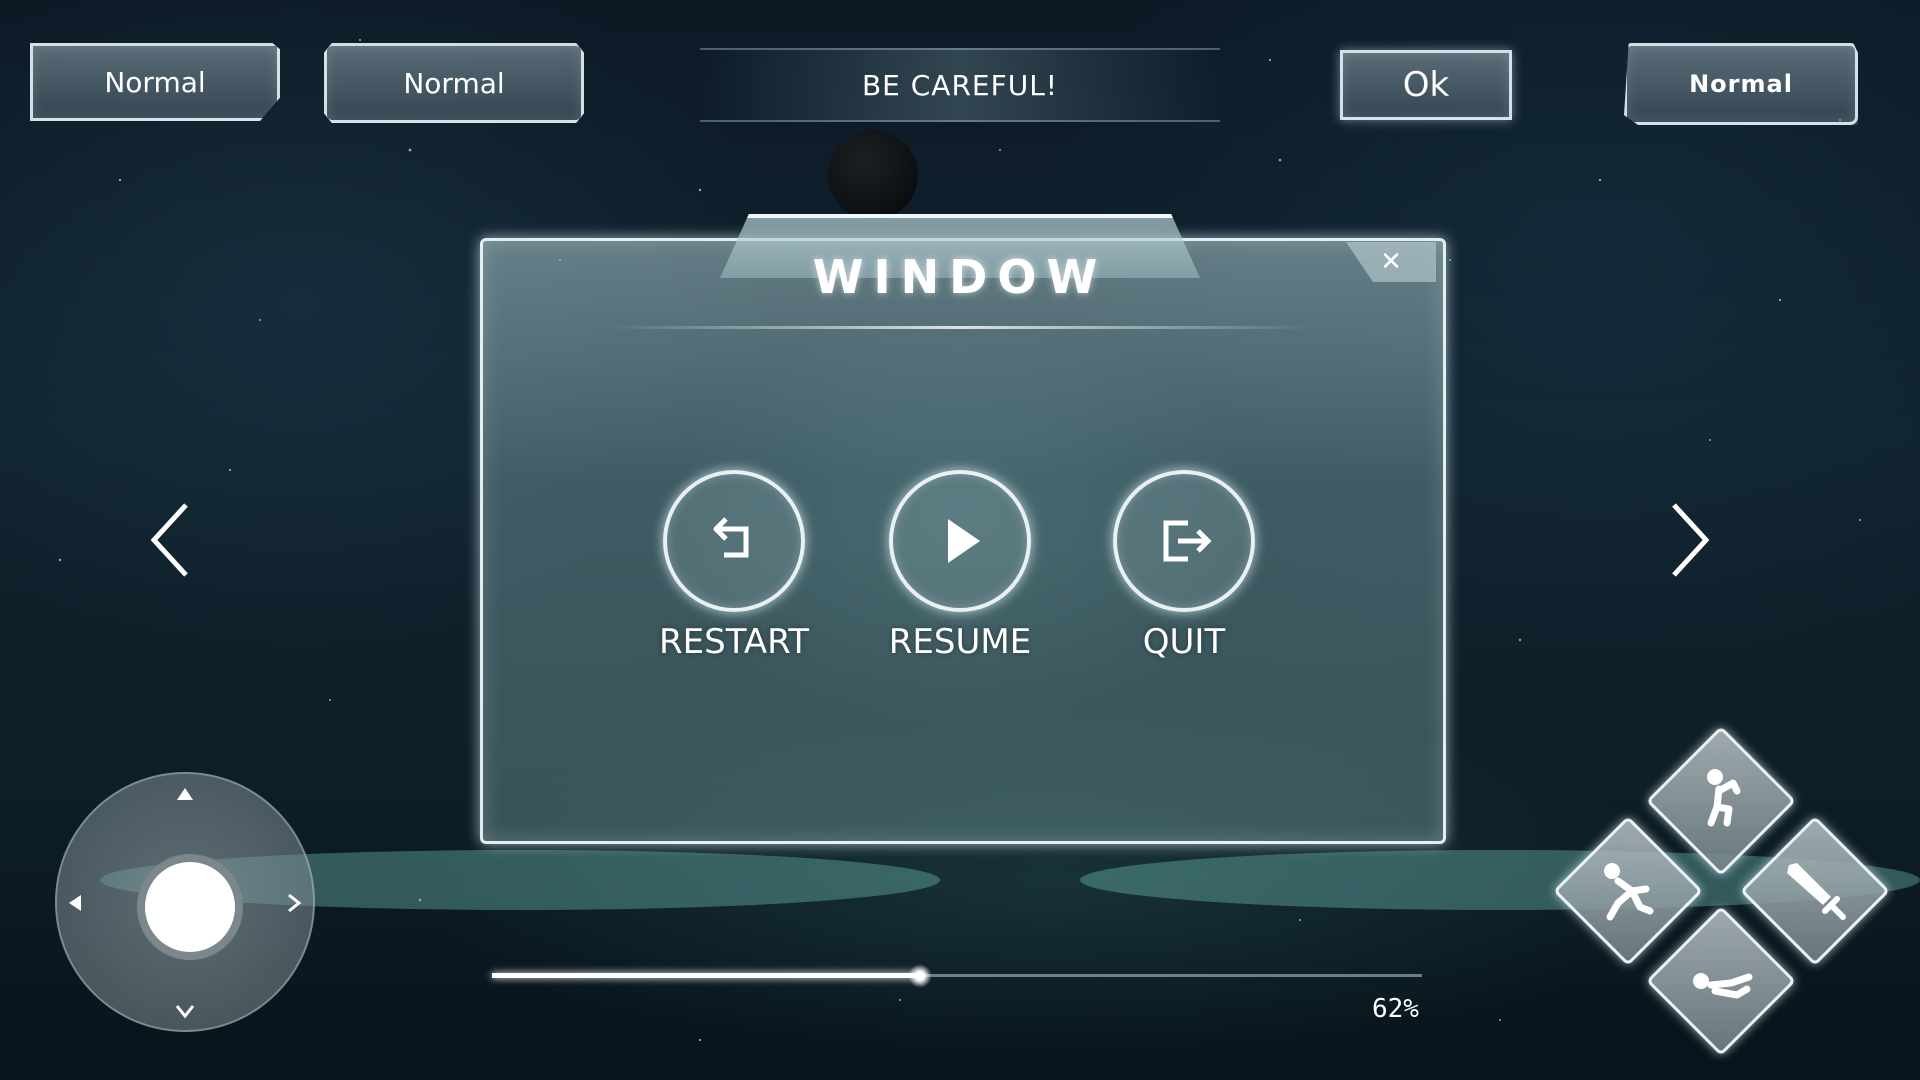 The image size is (1920, 1080). I want to click on normal-button-1-label: Normal, so click(155, 82).